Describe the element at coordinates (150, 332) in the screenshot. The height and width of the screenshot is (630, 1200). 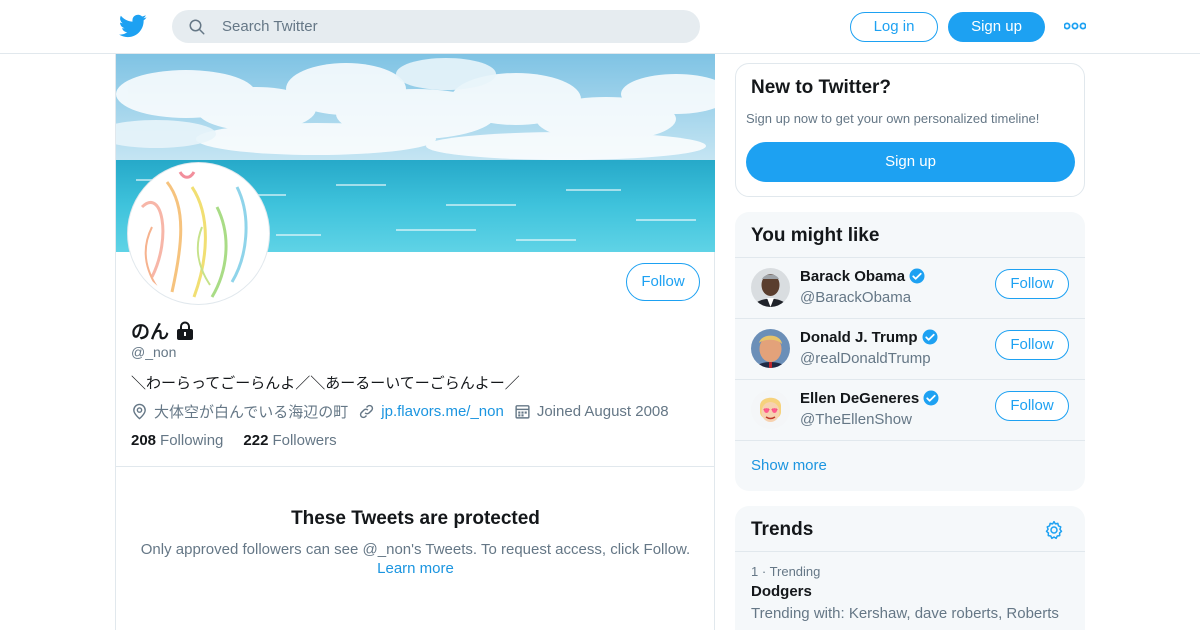
I see `display-name-text: のん` at that location.